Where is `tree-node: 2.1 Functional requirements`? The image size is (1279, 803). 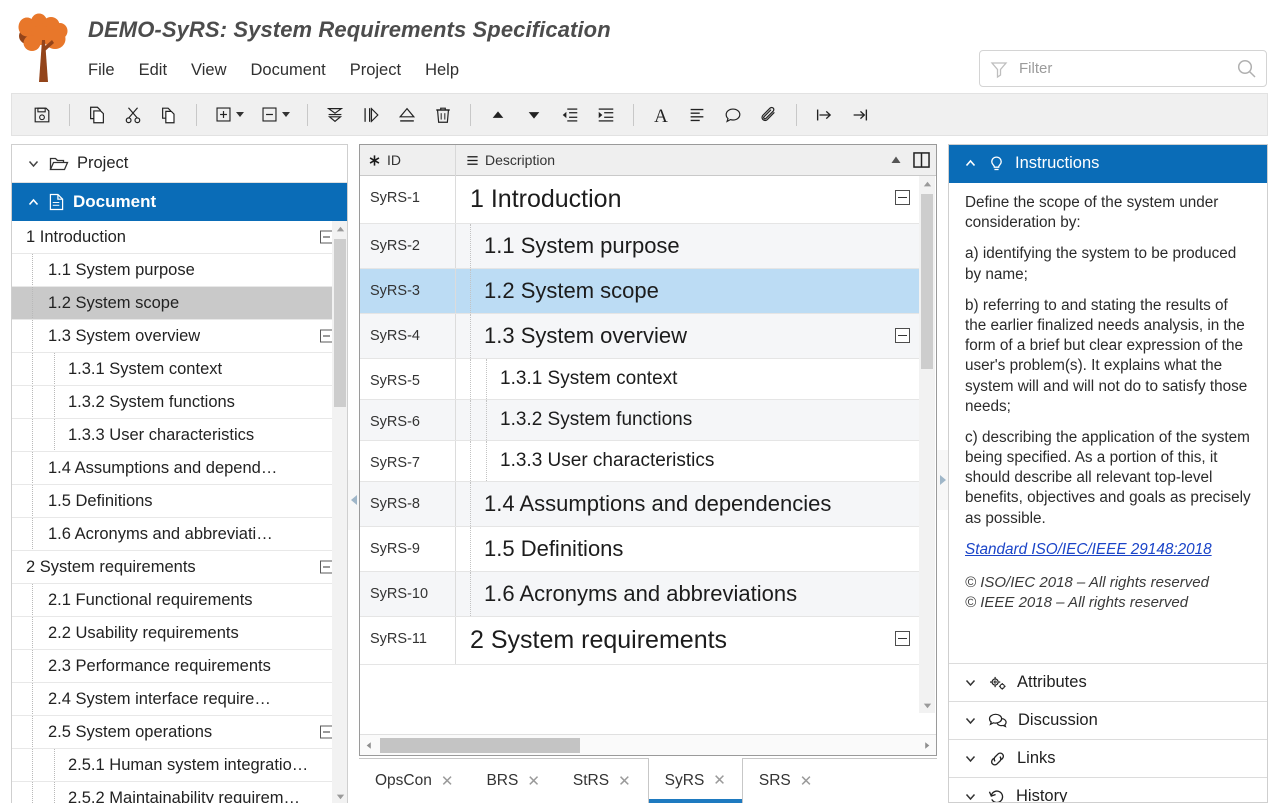 tree-node: 2.1 Functional requirements is located at coordinates (179, 600).